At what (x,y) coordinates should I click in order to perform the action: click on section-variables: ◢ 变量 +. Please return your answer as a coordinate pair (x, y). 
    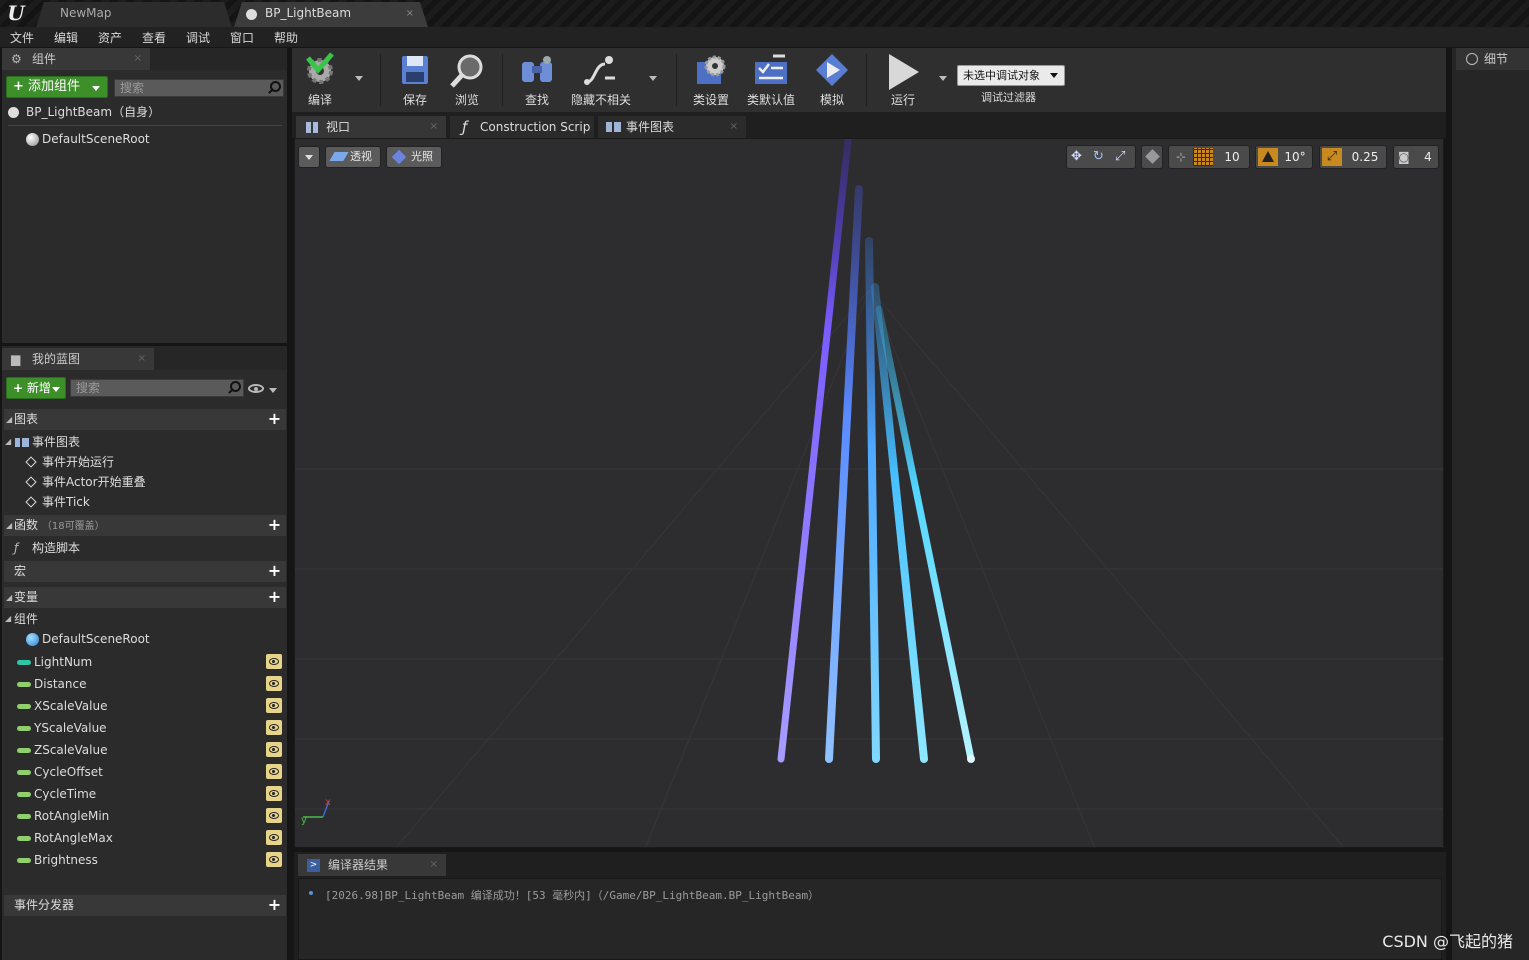
    Looking at the image, I should click on (145, 597).